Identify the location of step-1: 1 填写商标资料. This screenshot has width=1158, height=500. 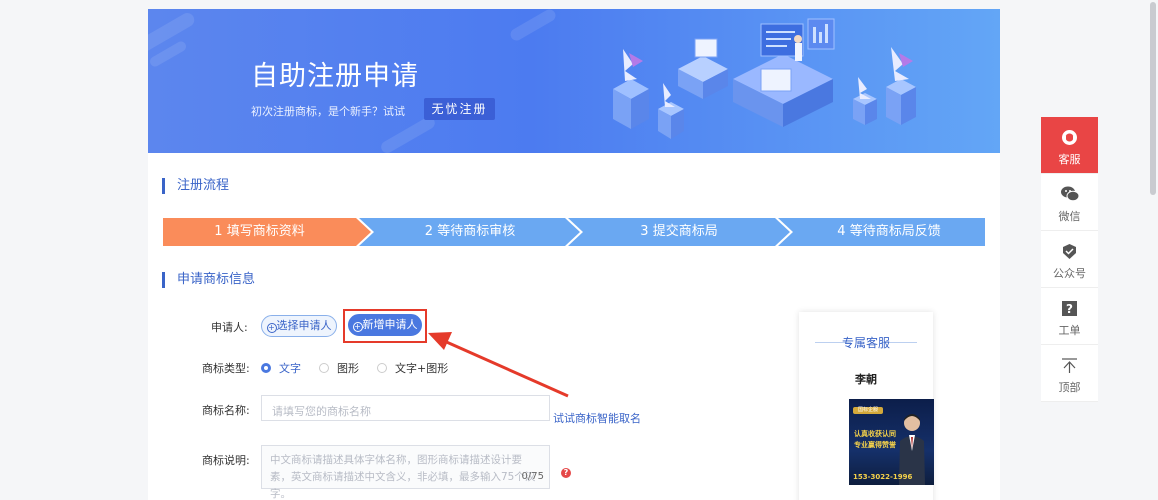
(259, 231).